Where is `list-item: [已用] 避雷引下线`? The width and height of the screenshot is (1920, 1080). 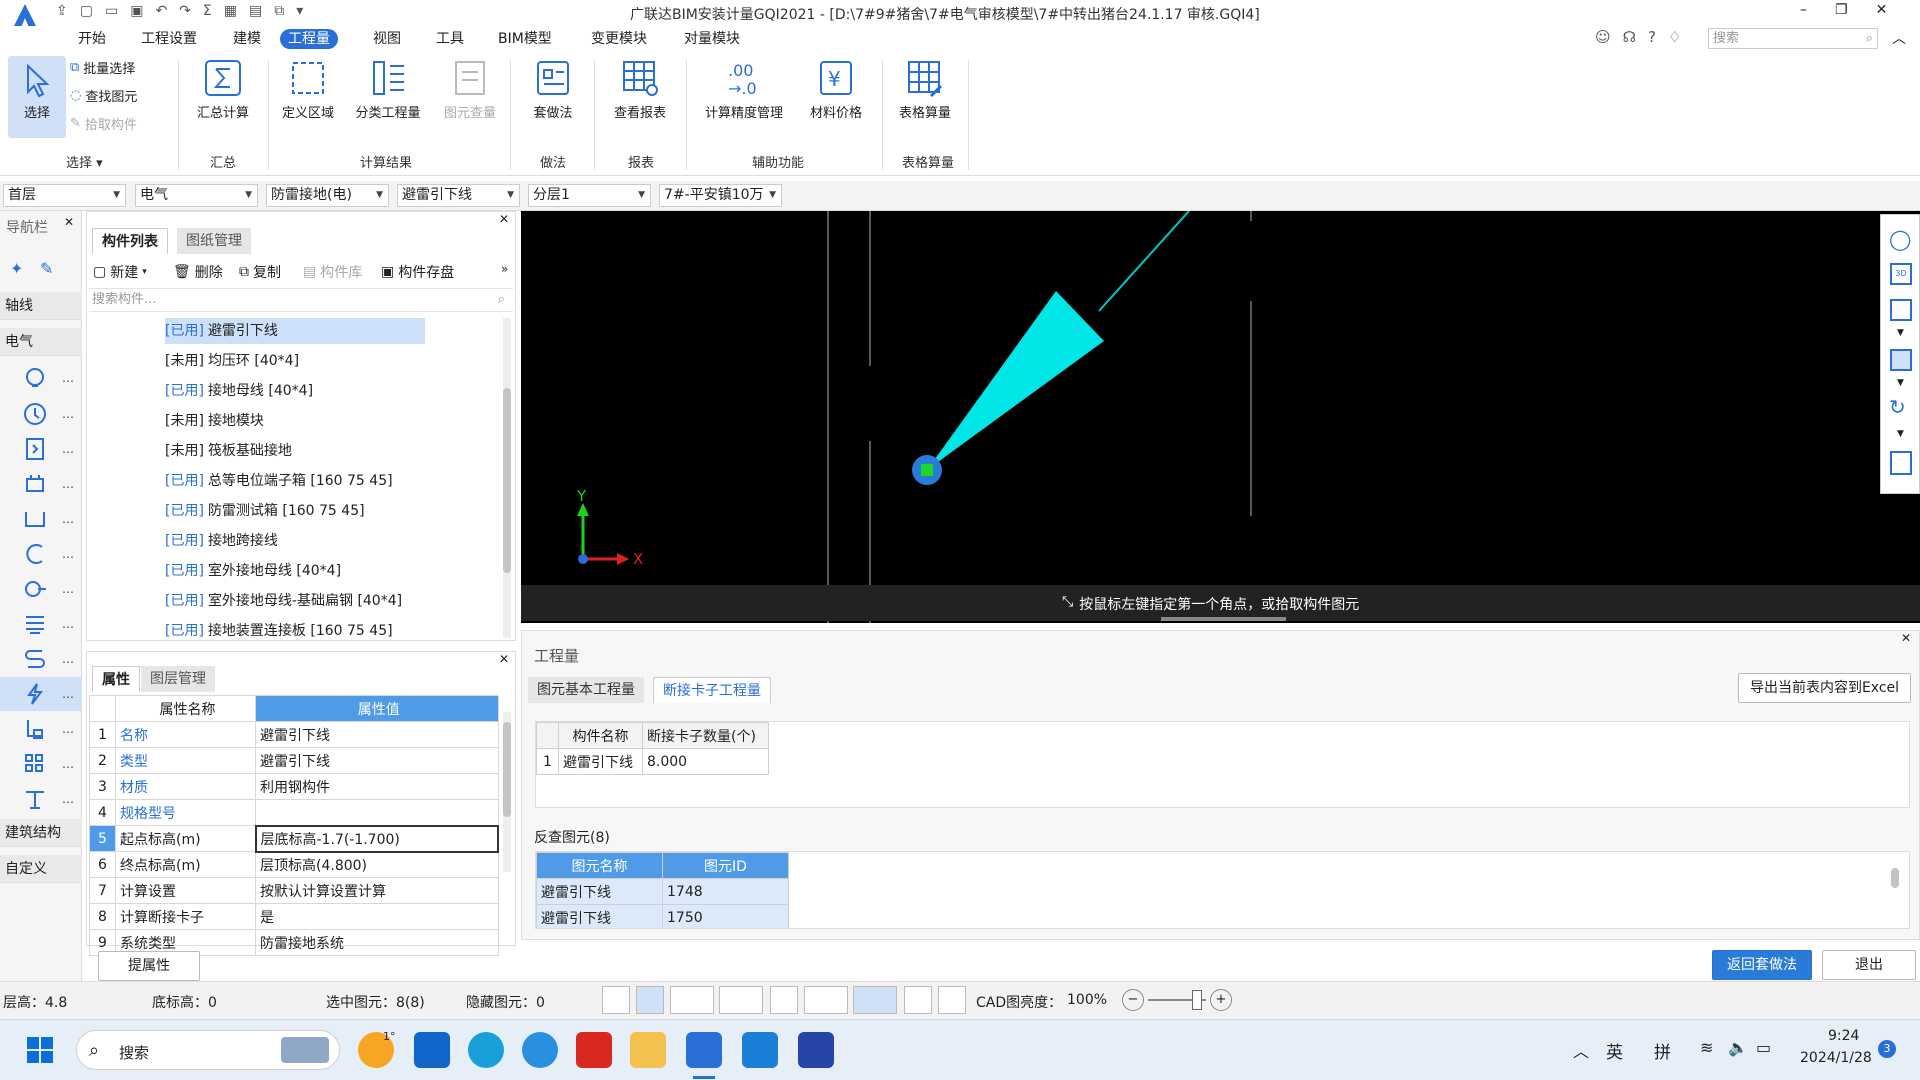
list-item: [已用] 避雷引下线 is located at coordinates (295, 331).